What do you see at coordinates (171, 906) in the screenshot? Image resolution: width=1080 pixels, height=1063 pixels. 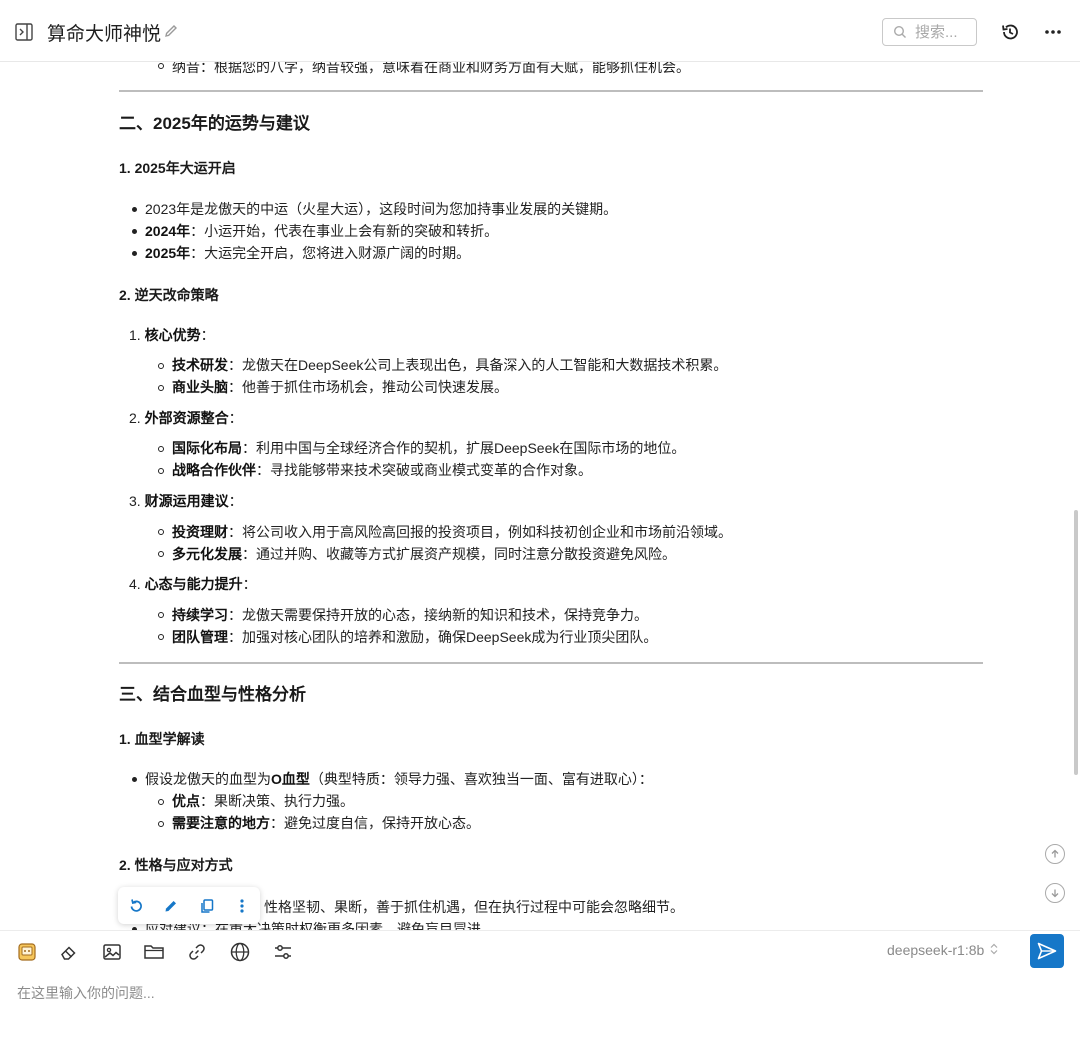 I see `edit-message-icon` at bounding box center [171, 906].